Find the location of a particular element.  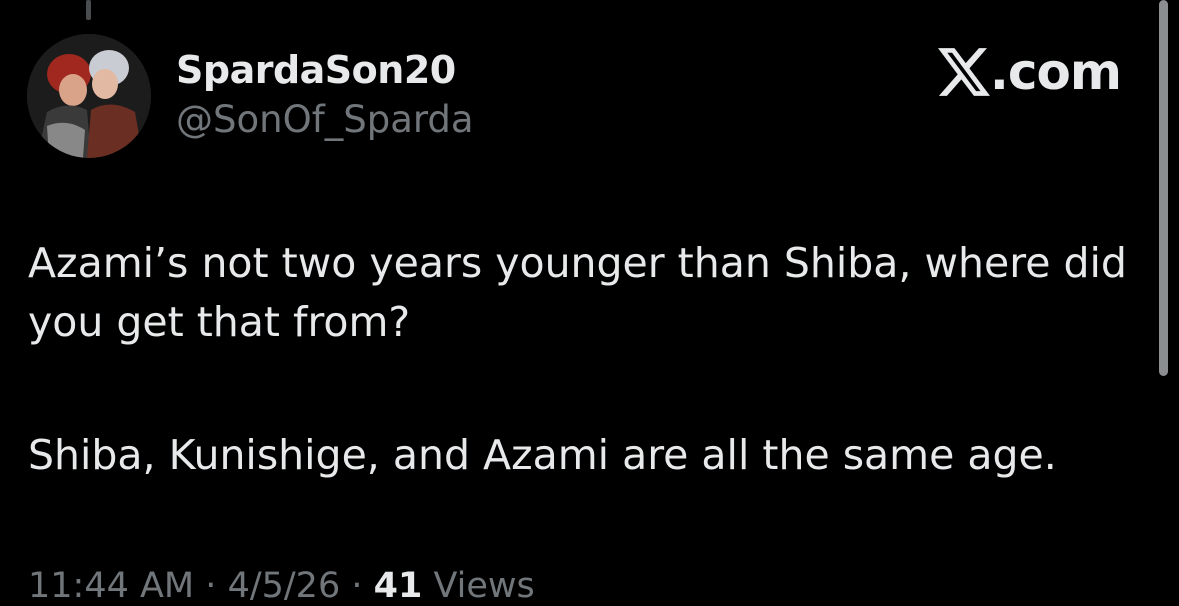

tweet-metadata: 11:44 AM · 4/5/26 · 41 Views is located at coordinates (281, 586).